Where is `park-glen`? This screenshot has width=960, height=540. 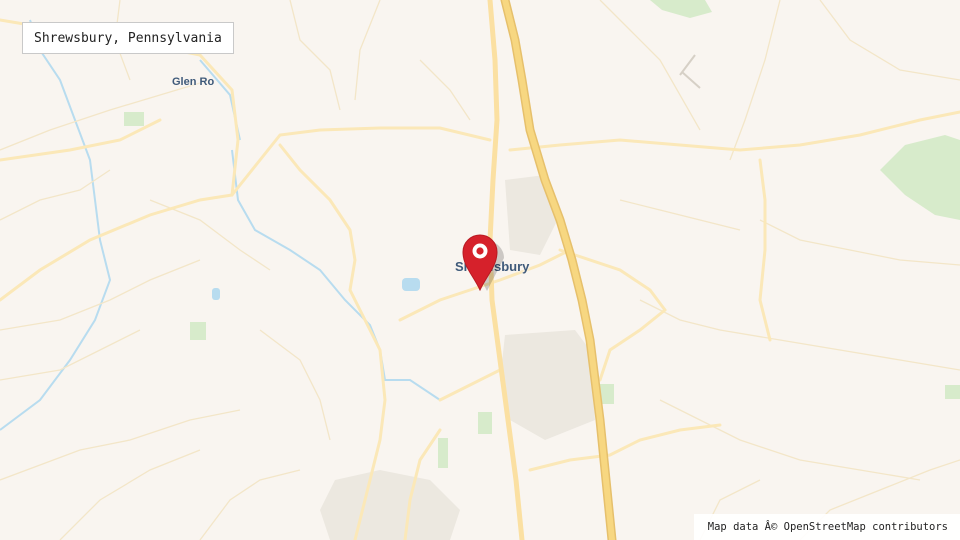
park-glen is located at coordinates (134, 119).